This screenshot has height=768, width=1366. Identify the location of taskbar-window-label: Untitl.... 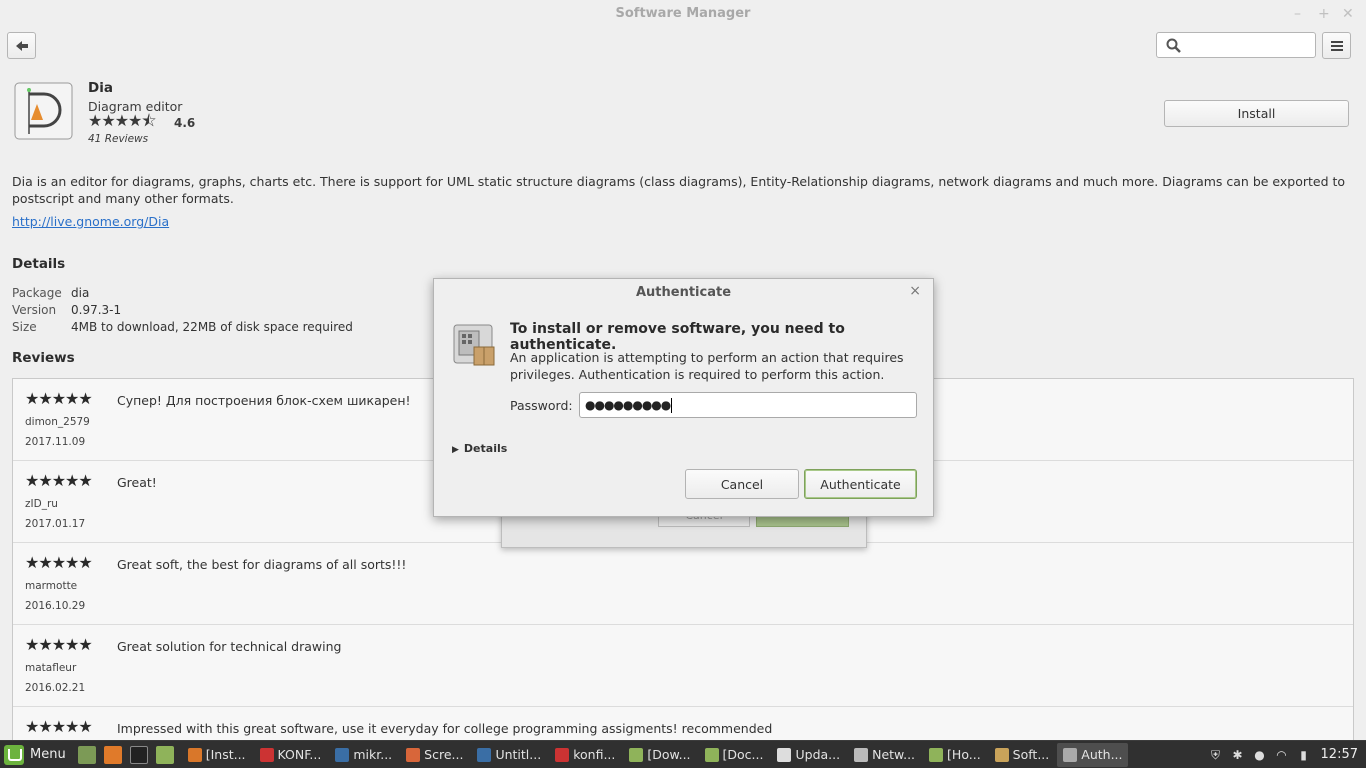
(518, 754).